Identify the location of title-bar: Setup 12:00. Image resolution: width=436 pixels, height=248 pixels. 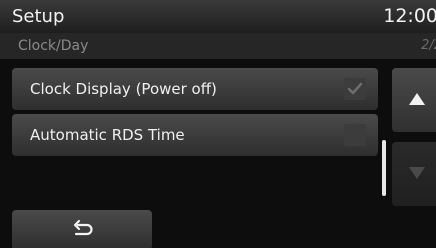
(218, 16).